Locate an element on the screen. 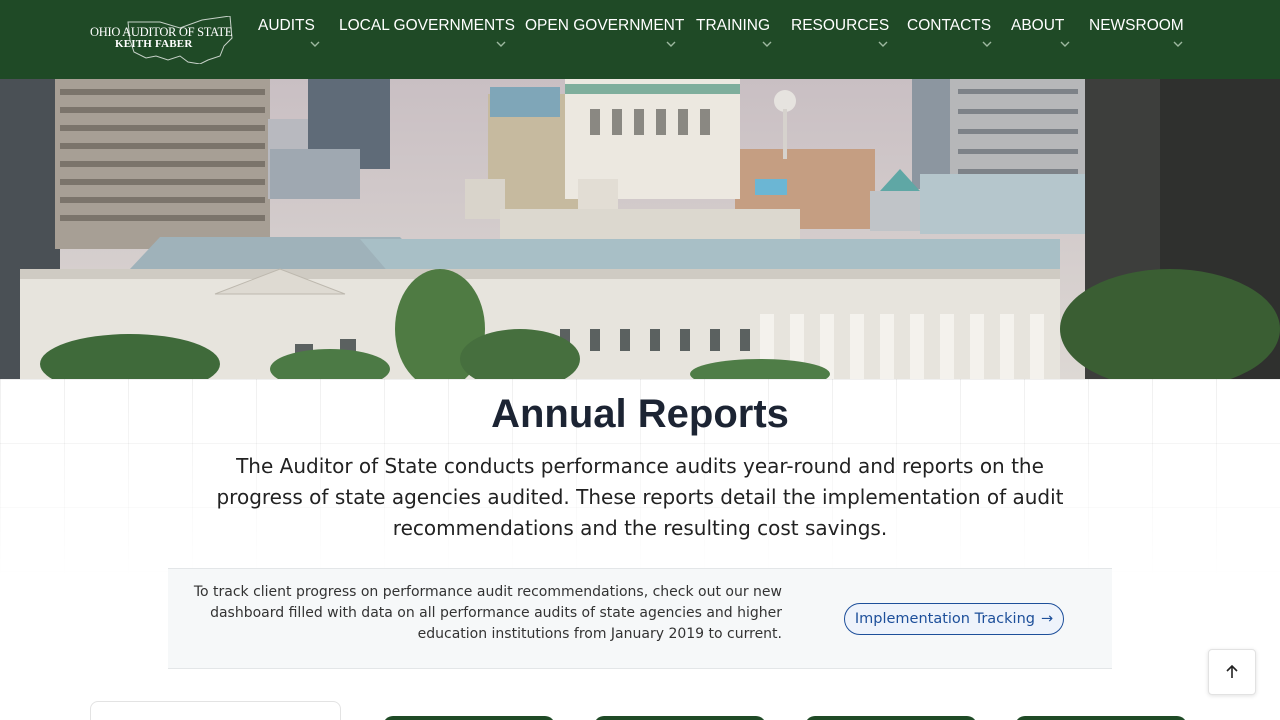 This screenshot has height=720, width=1280. nav-label: TRAINING is located at coordinates (733, 25).